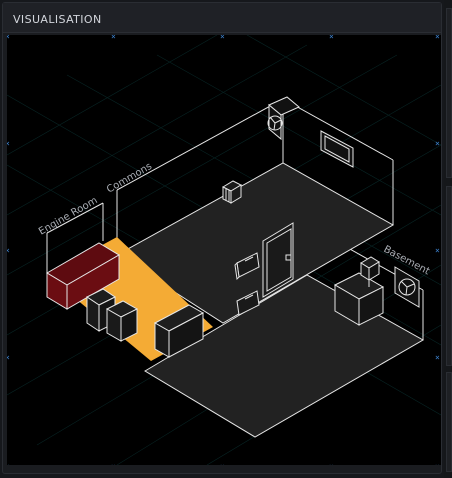 The height and width of the screenshot is (478, 452). I want to click on room-label-commons: Commons, so click(129, 178).